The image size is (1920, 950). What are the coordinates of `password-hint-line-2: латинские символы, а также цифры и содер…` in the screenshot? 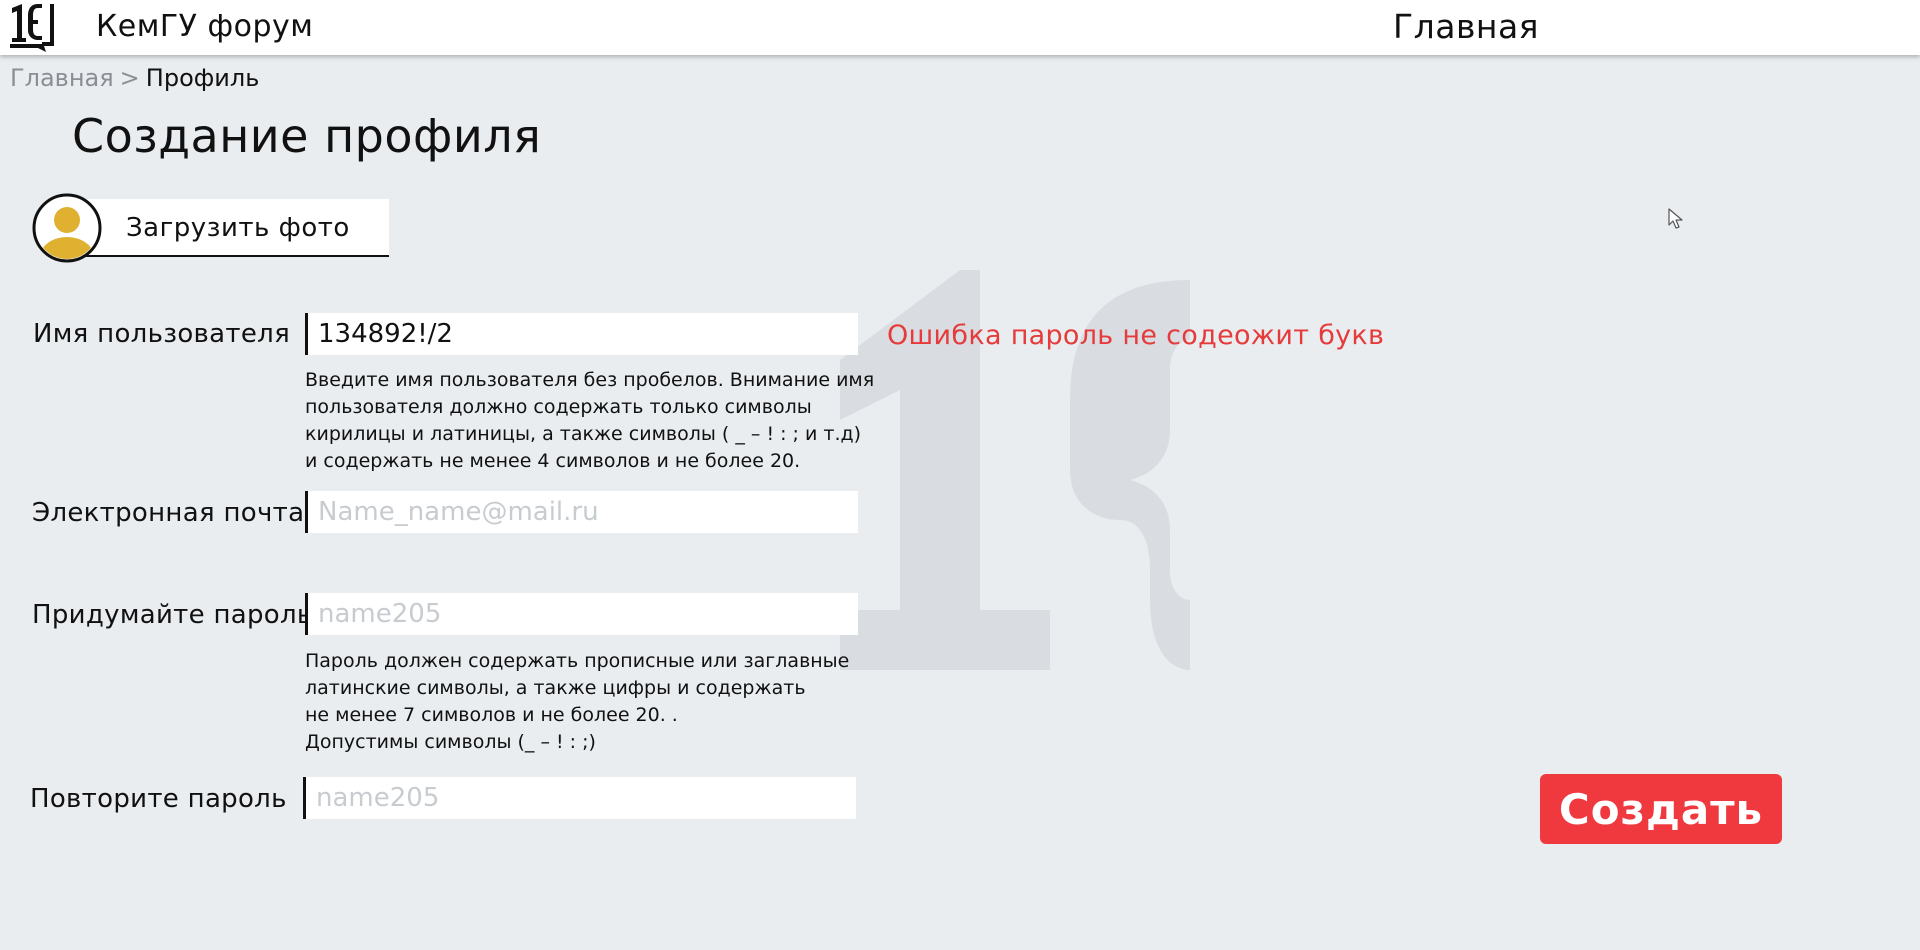 It's located at (555, 688).